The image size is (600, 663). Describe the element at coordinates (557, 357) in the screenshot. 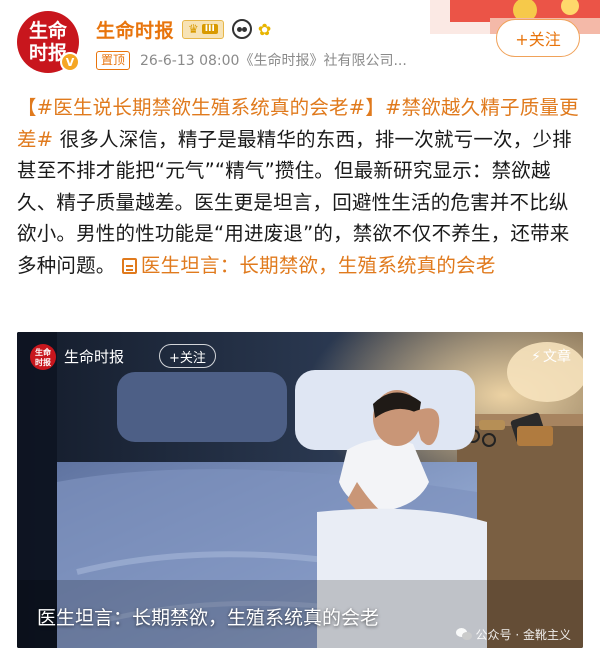

I see `article-label: 文章` at that location.